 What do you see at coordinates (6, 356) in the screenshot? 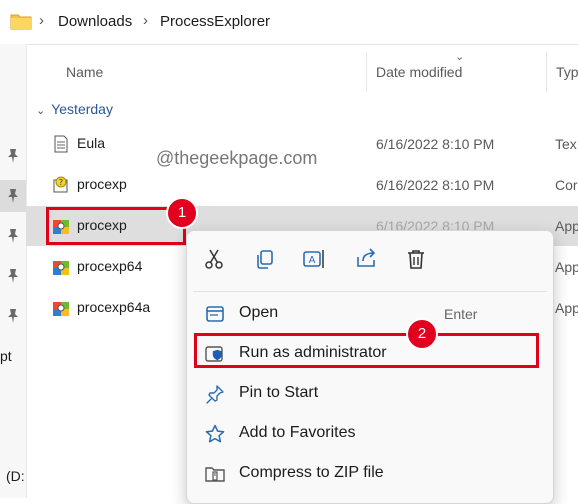
I see `nav-item-label: pt` at bounding box center [6, 356].